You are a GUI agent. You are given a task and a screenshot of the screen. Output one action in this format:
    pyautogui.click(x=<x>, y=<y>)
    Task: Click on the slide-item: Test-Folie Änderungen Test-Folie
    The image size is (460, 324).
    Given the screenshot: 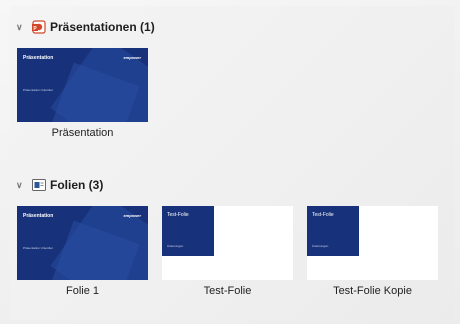 What is the action you would take?
    pyautogui.click(x=227, y=251)
    